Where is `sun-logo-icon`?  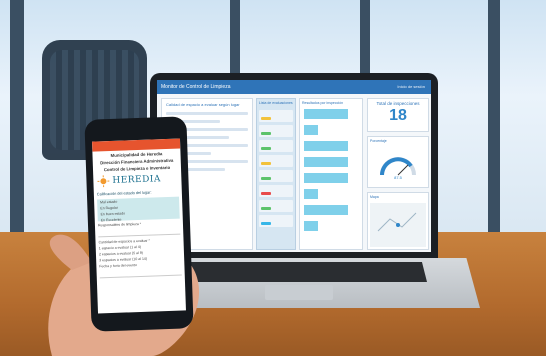 sun-logo-icon is located at coordinates (103, 181).